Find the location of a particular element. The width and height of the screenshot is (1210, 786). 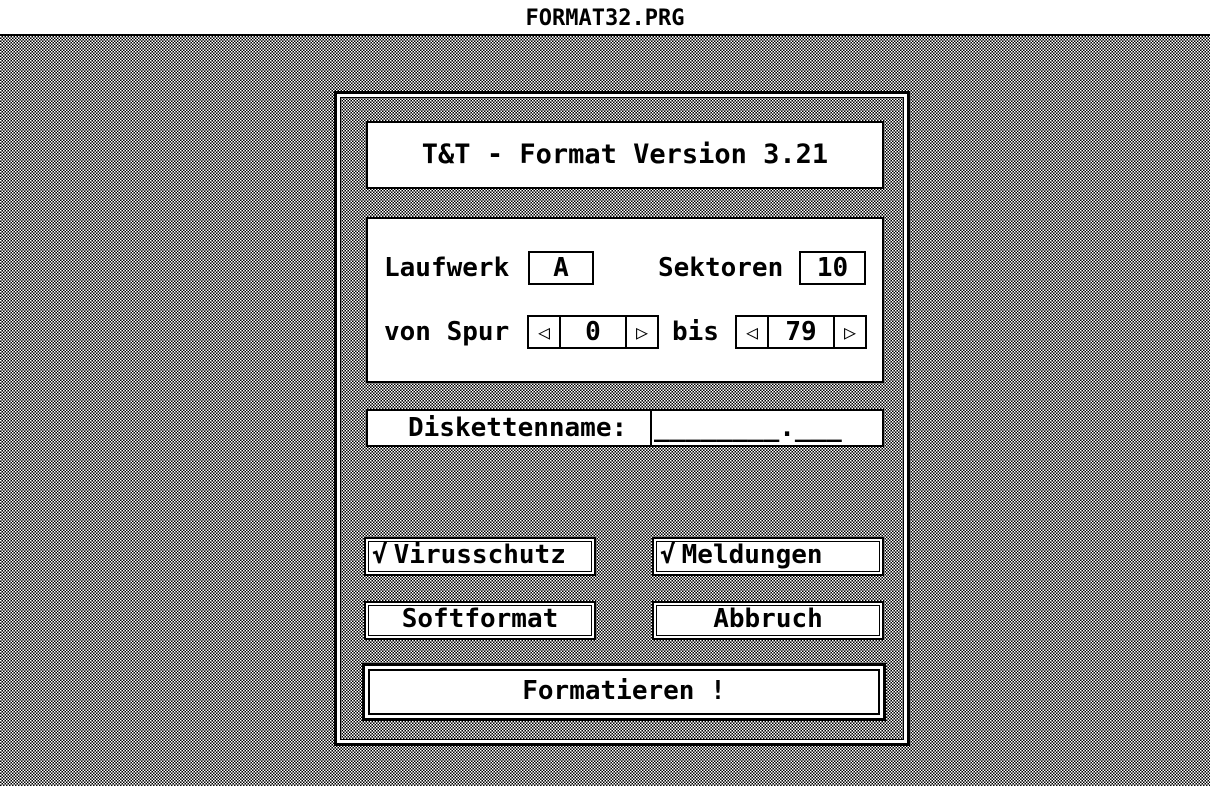

track-to-value: 79 is located at coordinates (801, 332).